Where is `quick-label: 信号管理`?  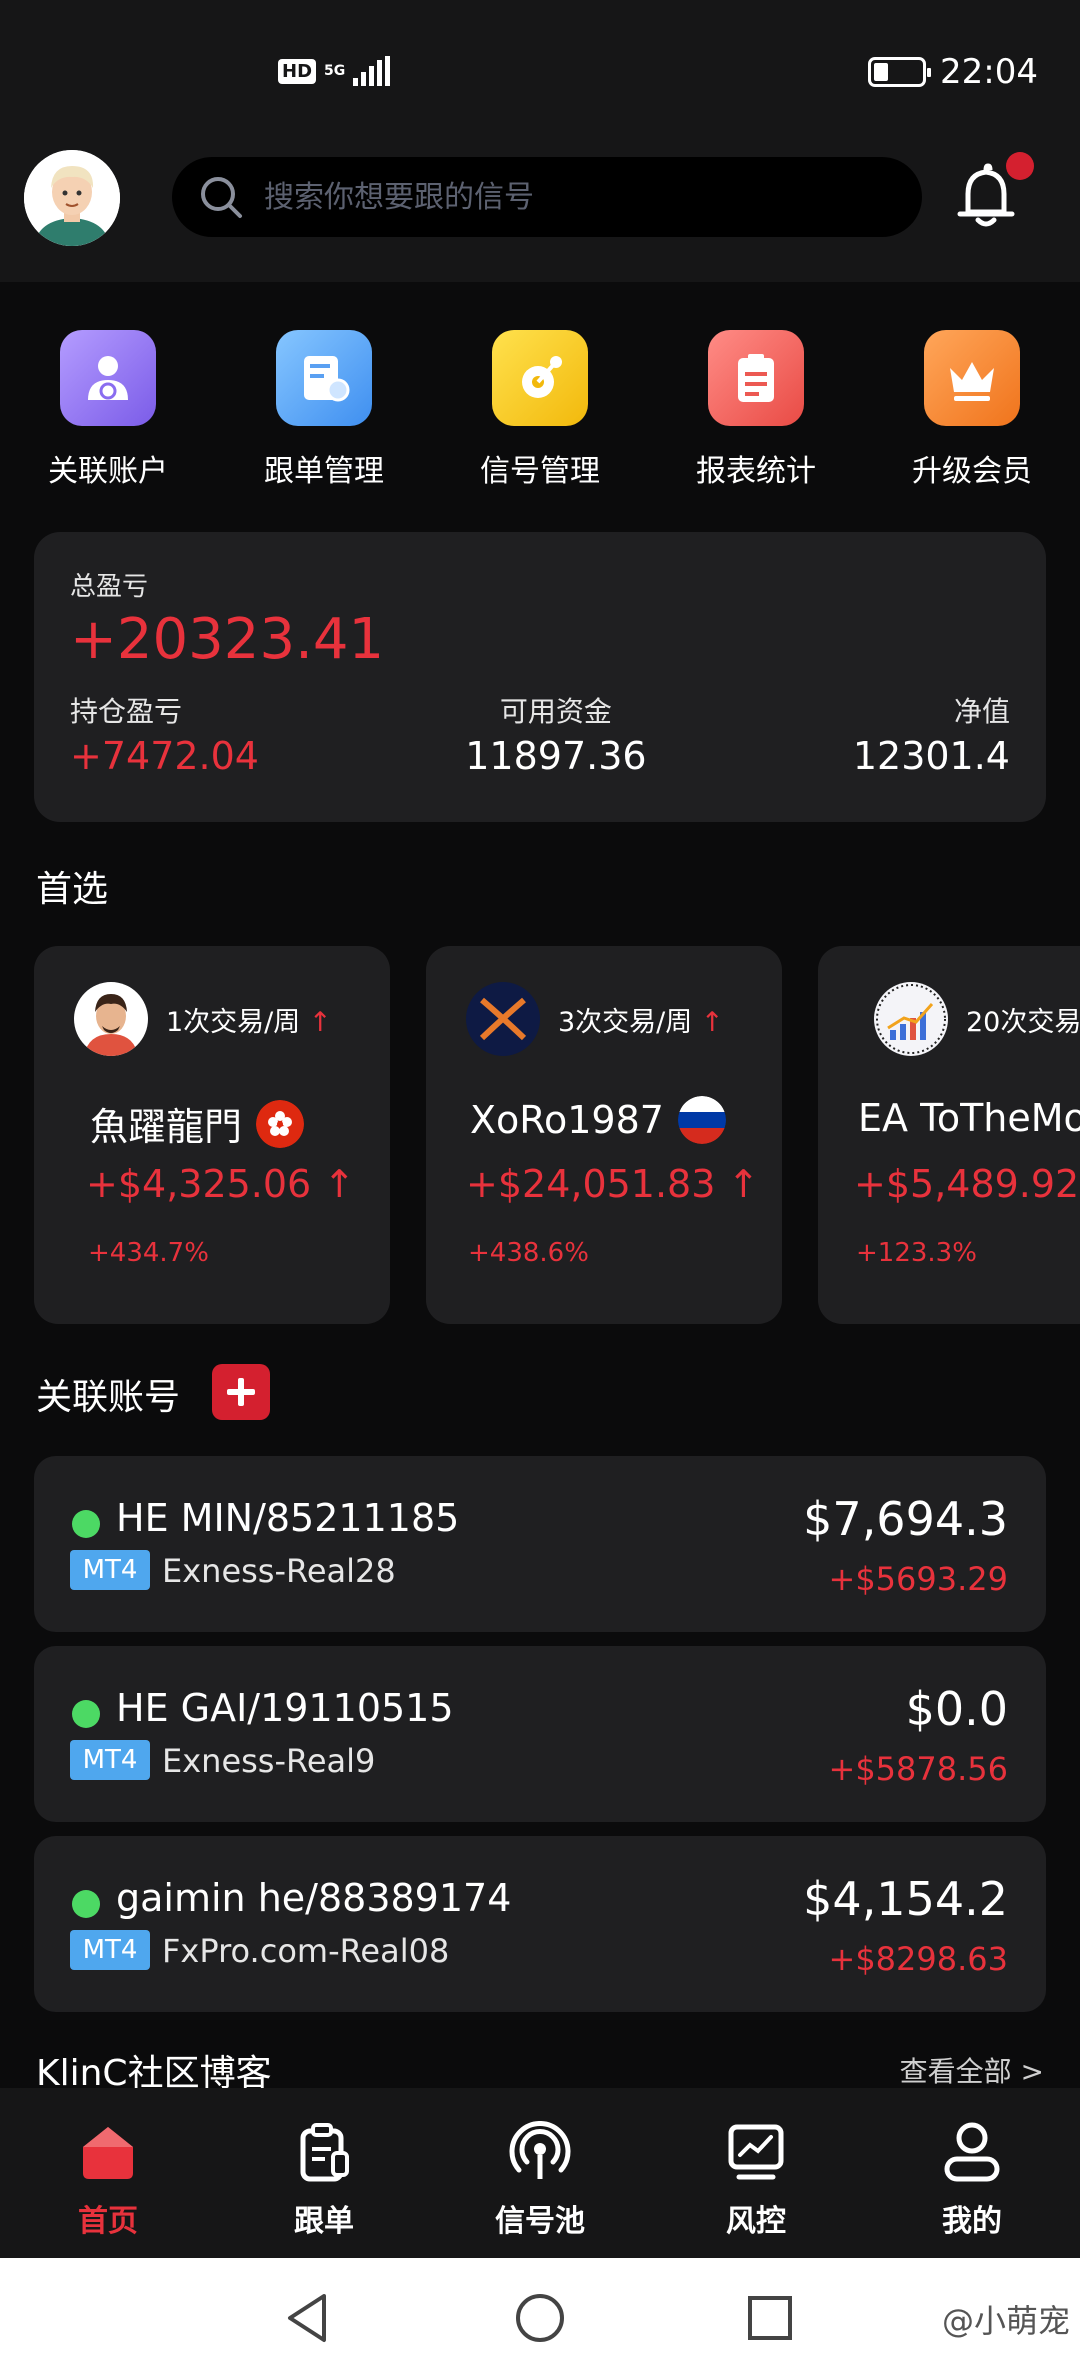
quick-label: 信号管理 is located at coordinates (540, 471).